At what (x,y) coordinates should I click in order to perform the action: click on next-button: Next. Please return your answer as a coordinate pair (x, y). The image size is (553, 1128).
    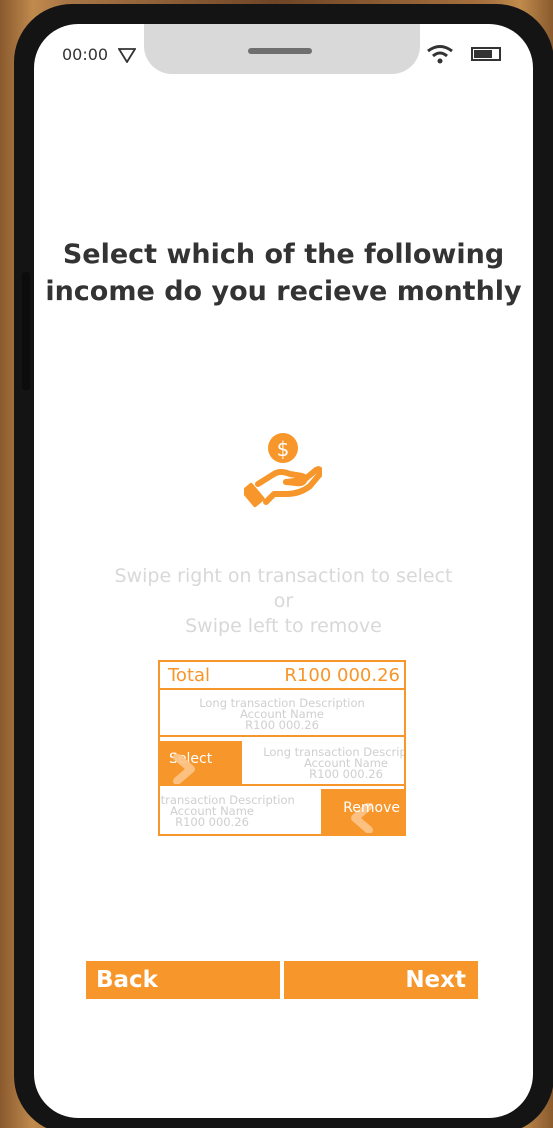
    Looking at the image, I should click on (381, 980).